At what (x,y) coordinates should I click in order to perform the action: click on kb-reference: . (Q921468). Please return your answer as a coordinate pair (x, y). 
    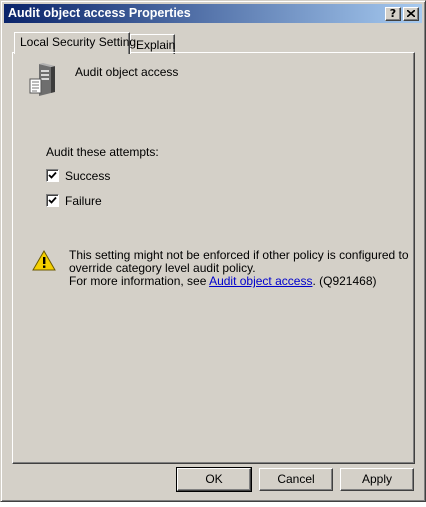
    Looking at the image, I should click on (344, 281).